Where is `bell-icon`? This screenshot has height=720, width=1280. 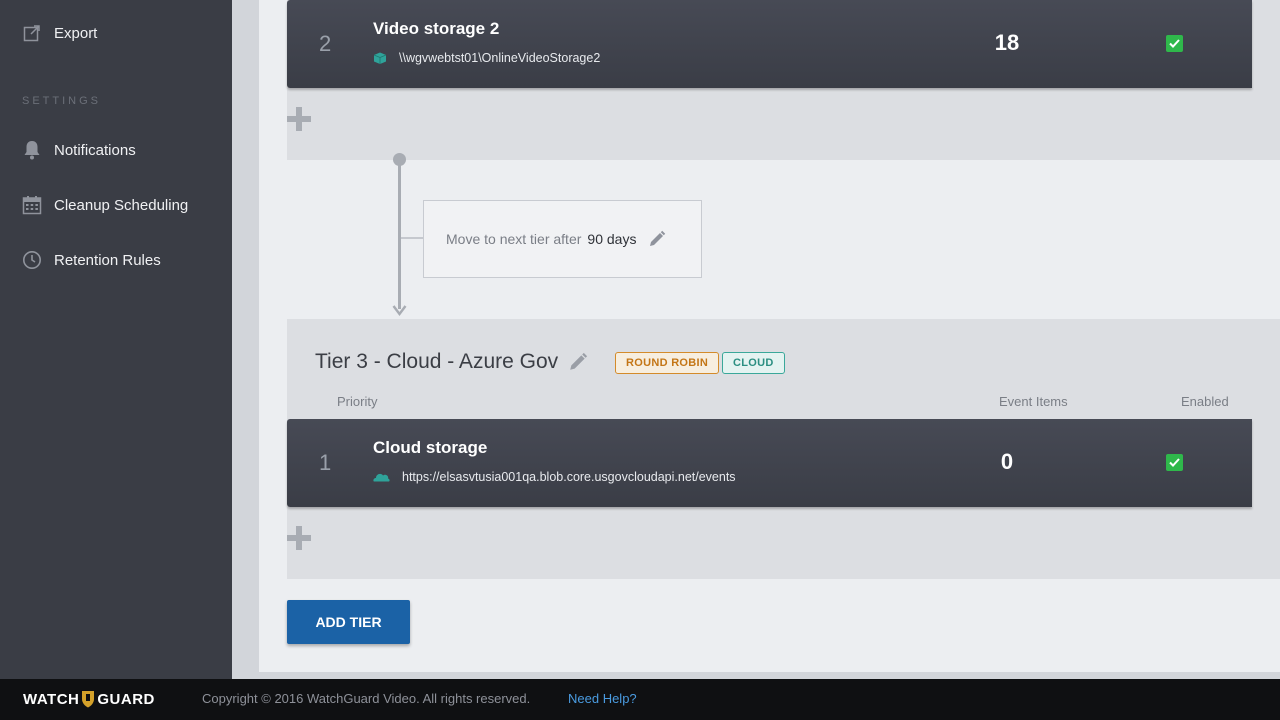 bell-icon is located at coordinates (32, 150).